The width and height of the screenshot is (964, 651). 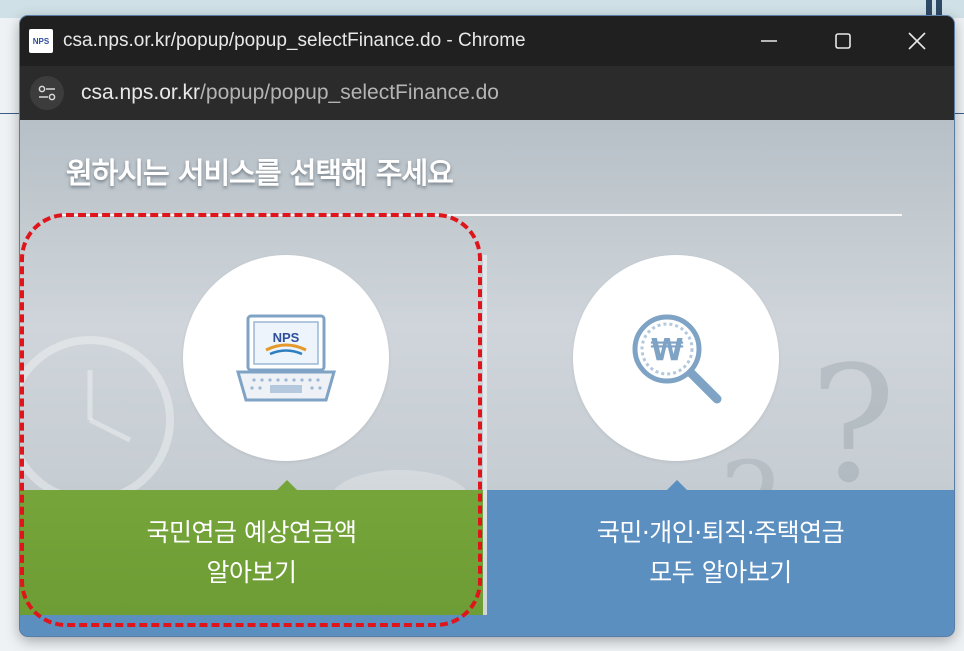 I want to click on option-label: 국민연금 예상연금액 알아보기, so click(x=252, y=553).